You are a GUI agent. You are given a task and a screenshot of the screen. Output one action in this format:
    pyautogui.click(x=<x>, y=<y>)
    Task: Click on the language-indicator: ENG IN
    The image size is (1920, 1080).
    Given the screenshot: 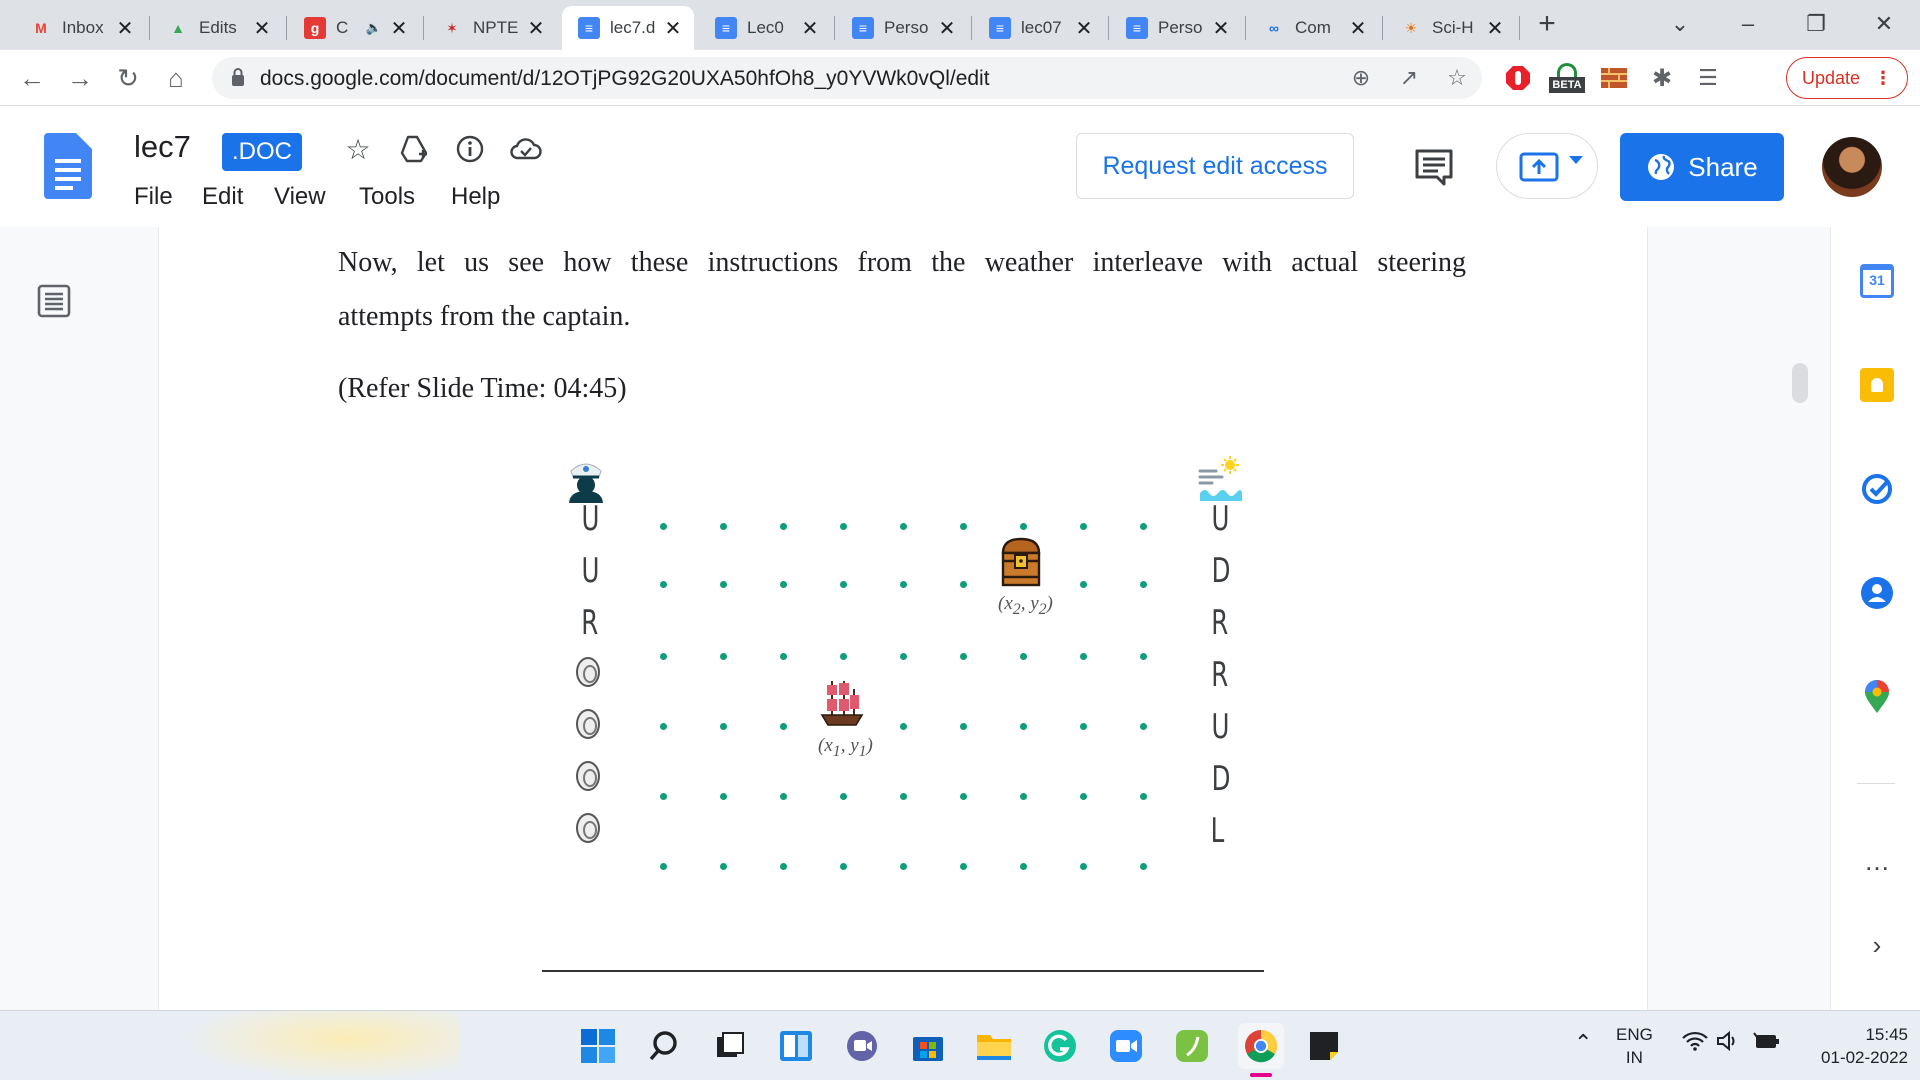 What is the action you would take?
    pyautogui.click(x=1634, y=1046)
    